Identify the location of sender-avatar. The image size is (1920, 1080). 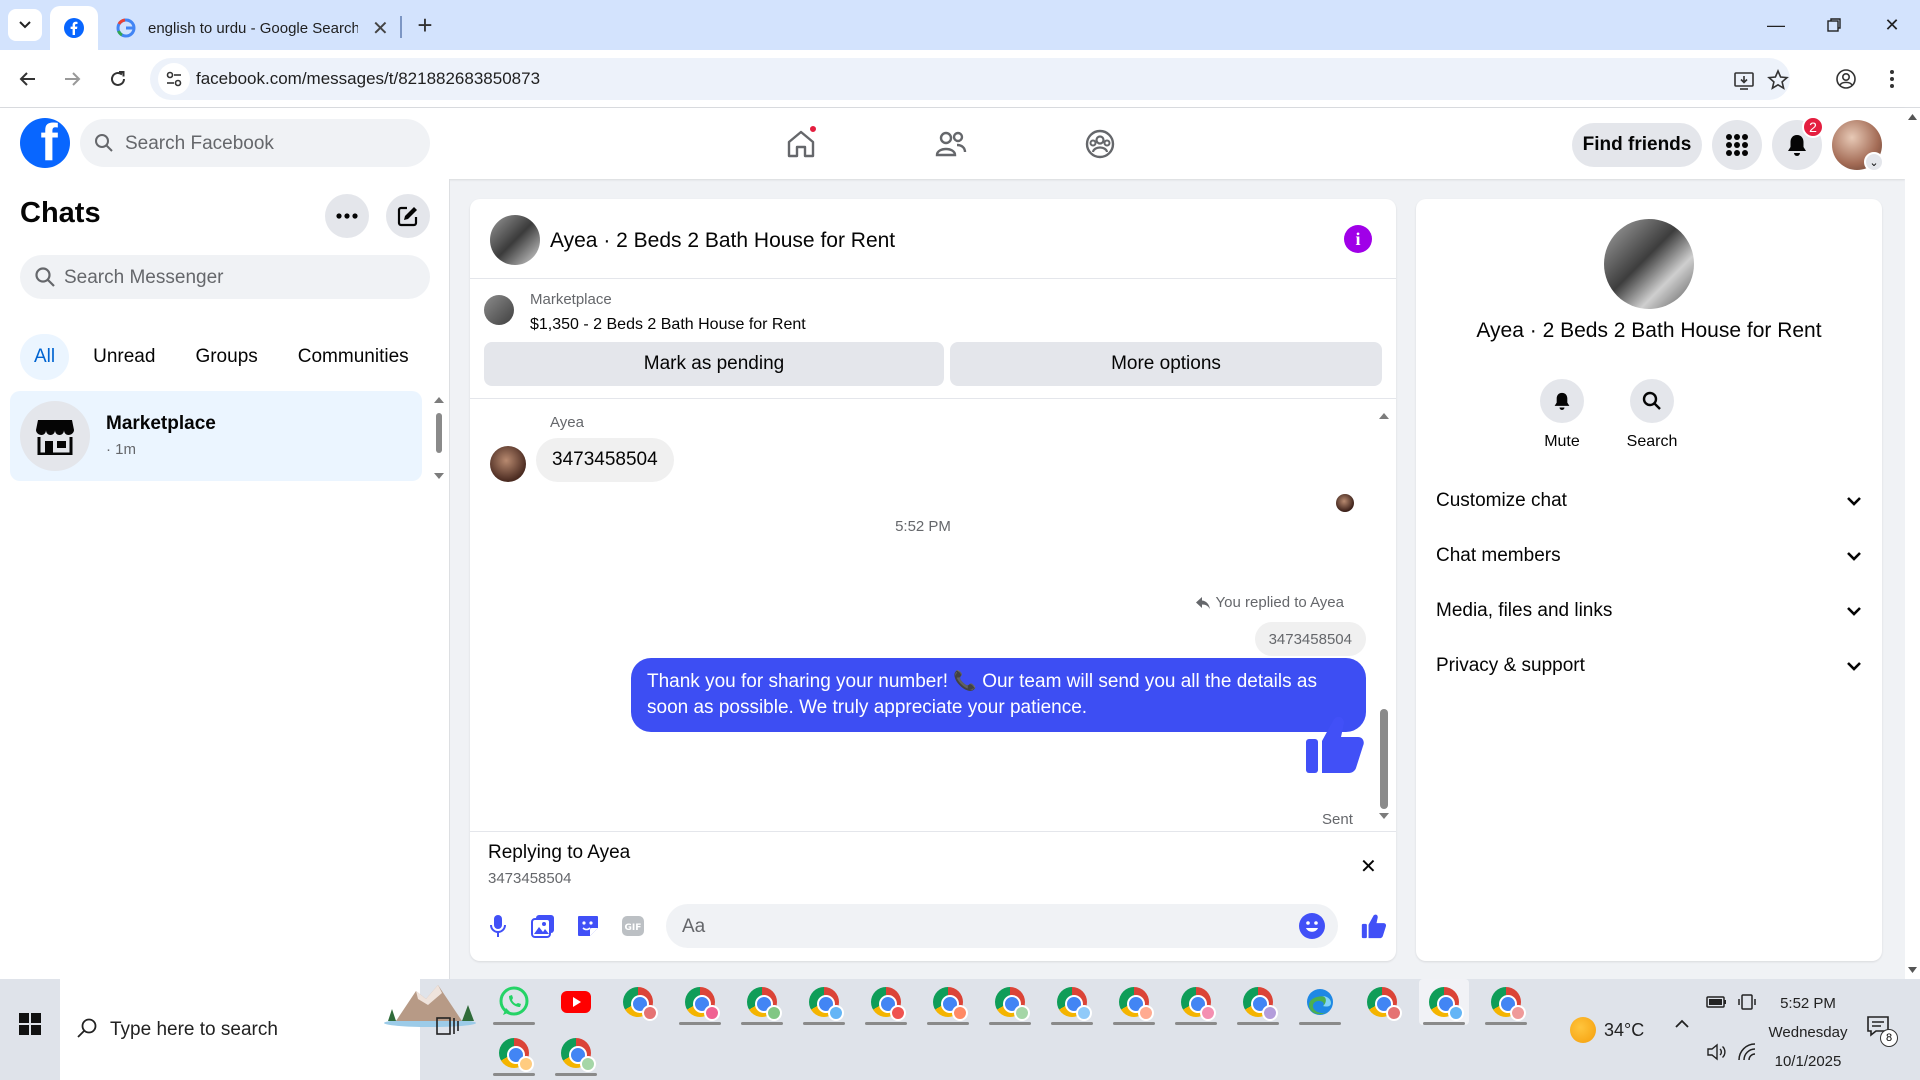
(508, 464).